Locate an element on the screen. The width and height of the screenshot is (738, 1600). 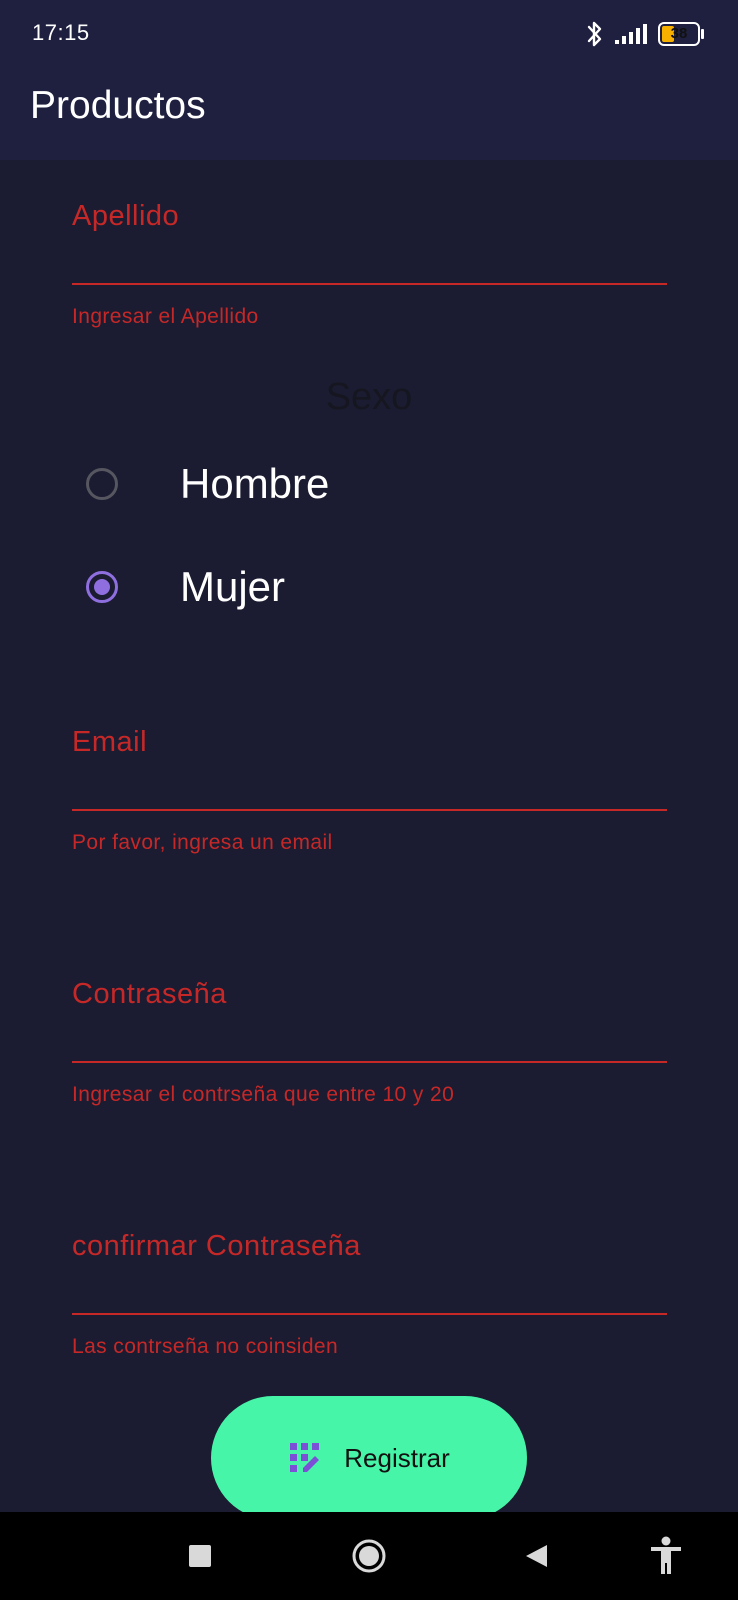
recents-button is located at coordinates (200, 1556).